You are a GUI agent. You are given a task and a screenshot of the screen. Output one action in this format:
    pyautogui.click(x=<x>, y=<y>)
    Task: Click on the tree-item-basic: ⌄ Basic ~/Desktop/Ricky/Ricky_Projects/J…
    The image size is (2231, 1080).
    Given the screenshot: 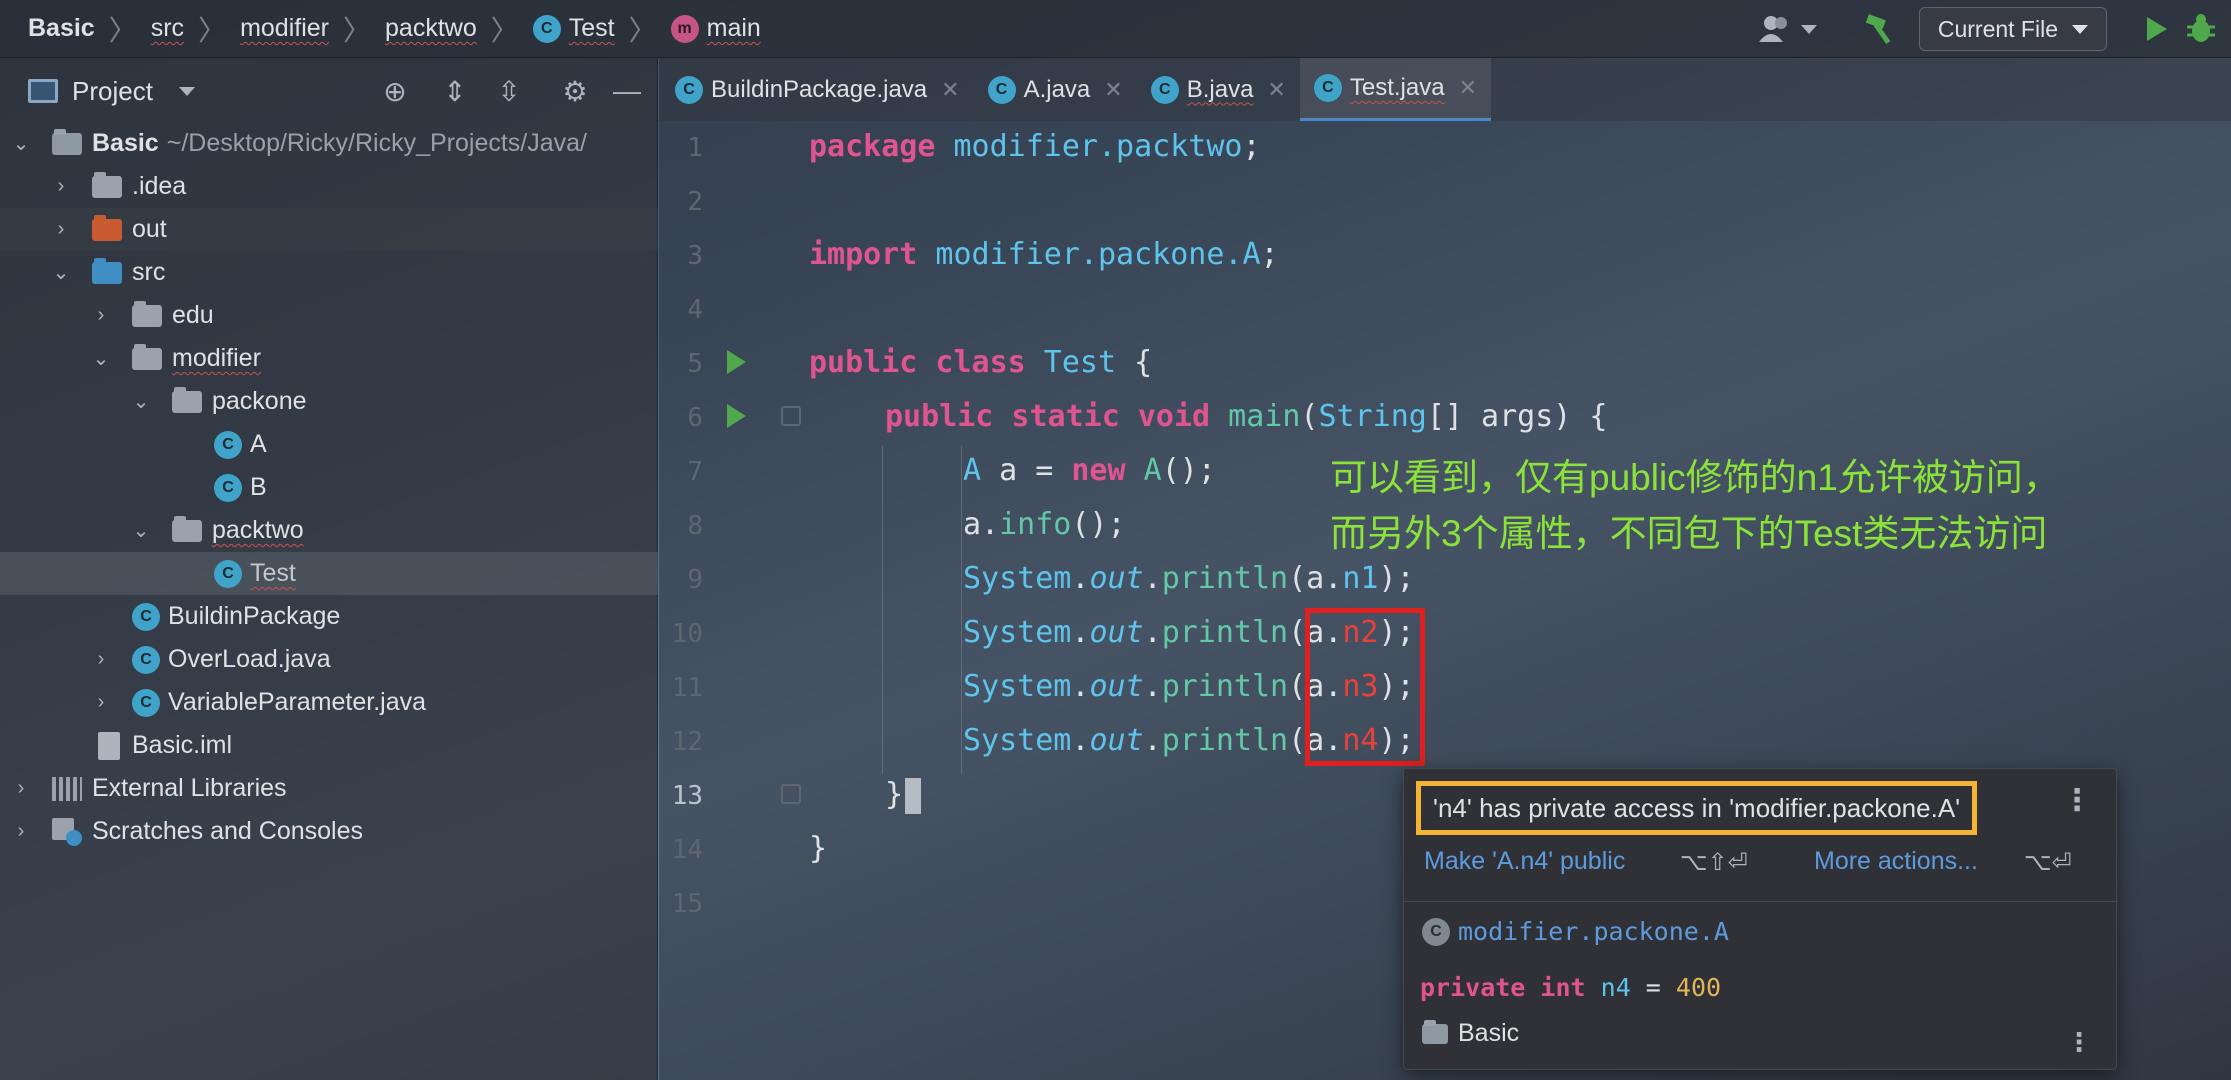 What is the action you would take?
    pyautogui.click(x=329, y=143)
    